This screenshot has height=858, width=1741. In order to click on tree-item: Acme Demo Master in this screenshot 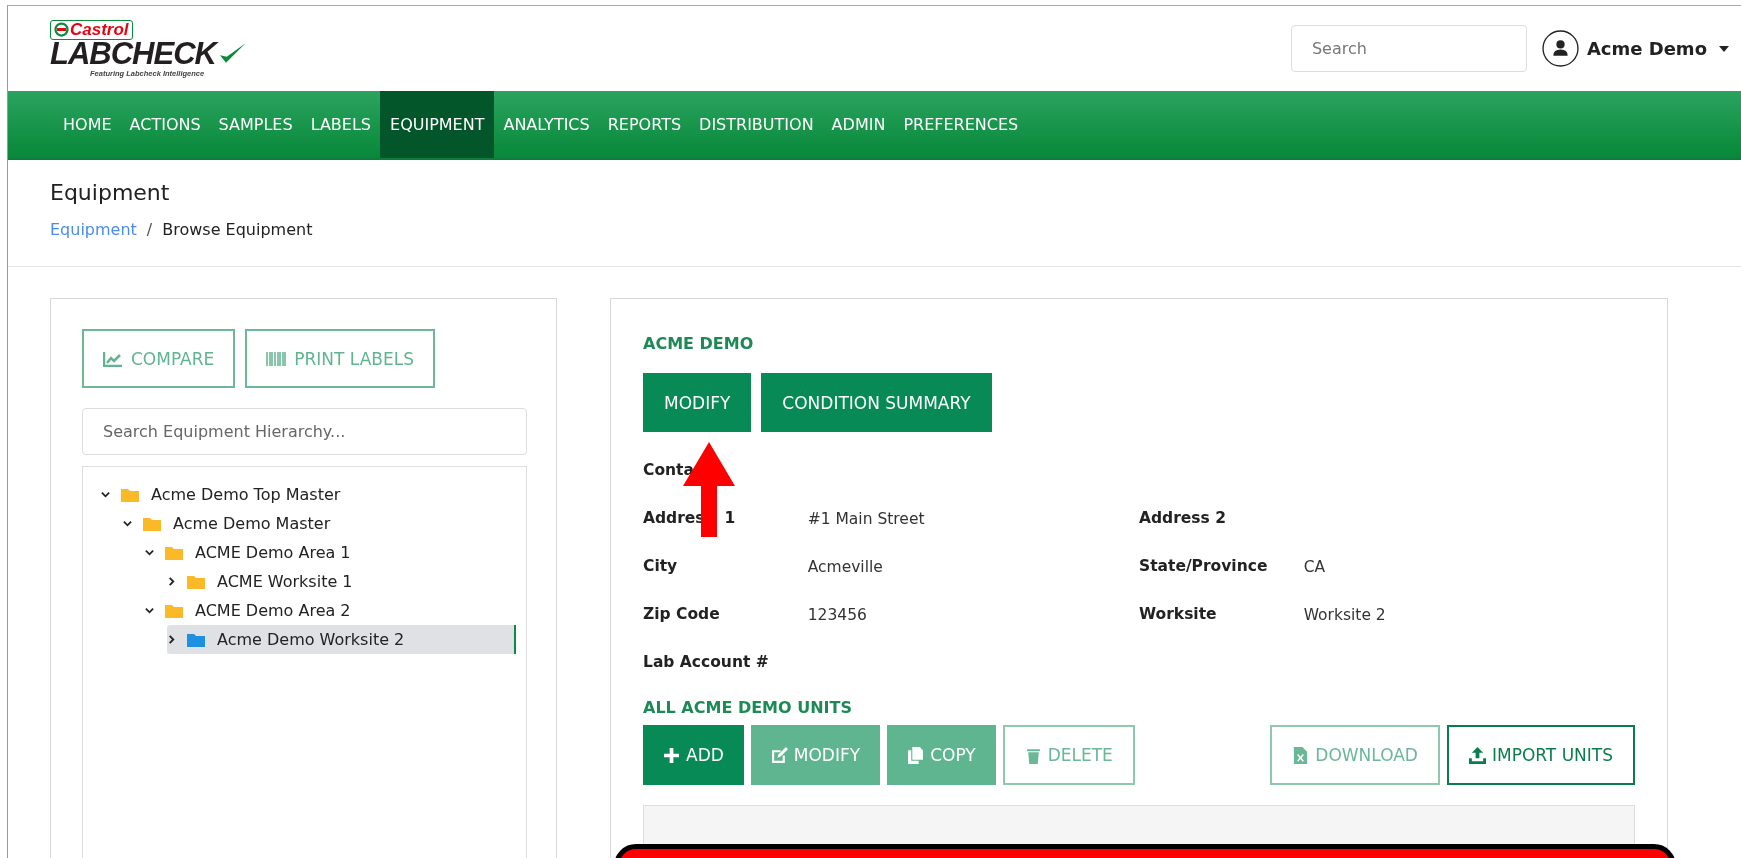, I will do `click(324, 523)`.